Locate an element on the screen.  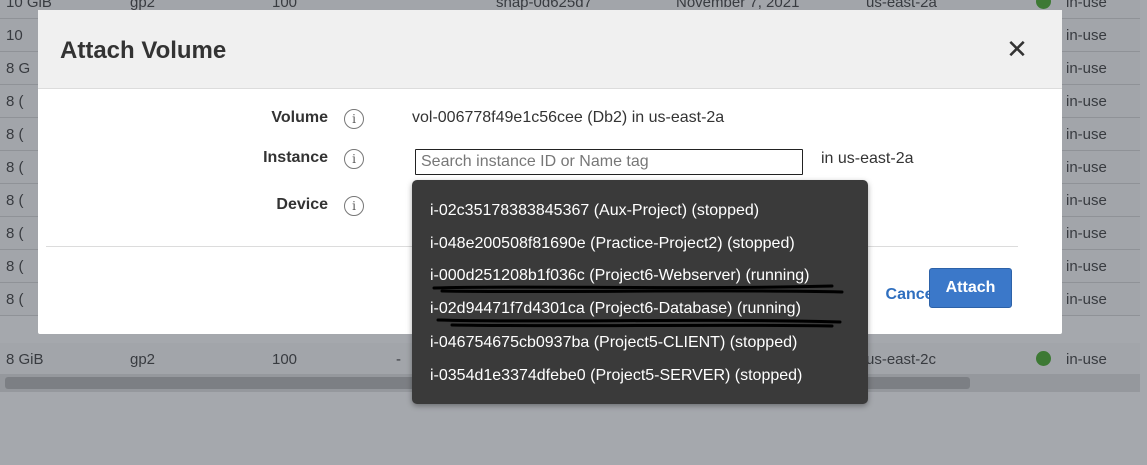
close-icon: ✕ is located at coordinates (1017, 49).